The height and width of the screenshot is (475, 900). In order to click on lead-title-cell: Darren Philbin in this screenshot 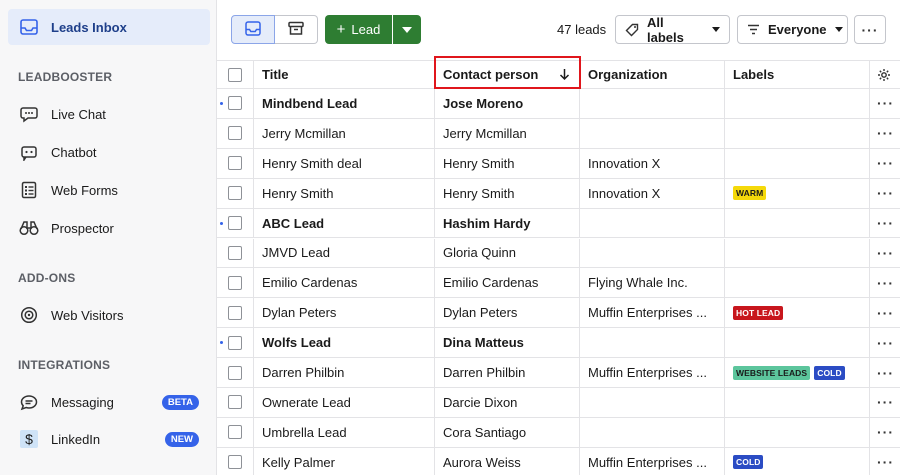, I will do `click(344, 372)`.